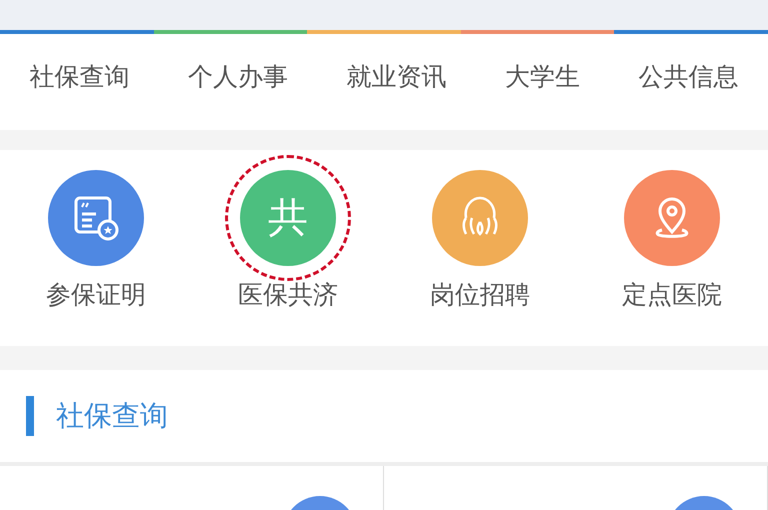 The height and width of the screenshot is (510, 768). Describe the element at coordinates (688, 76) in the screenshot. I see `nav-tab: 公共信息` at that location.